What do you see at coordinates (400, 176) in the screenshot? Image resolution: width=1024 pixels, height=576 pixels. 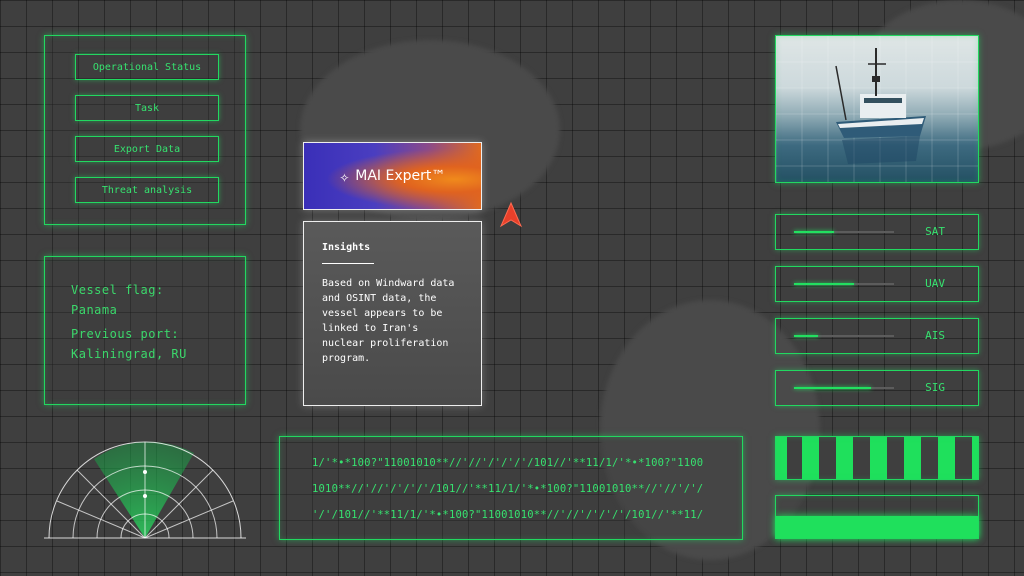 I see `mai-expert-title: MAI Expert™` at bounding box center [400, 176].